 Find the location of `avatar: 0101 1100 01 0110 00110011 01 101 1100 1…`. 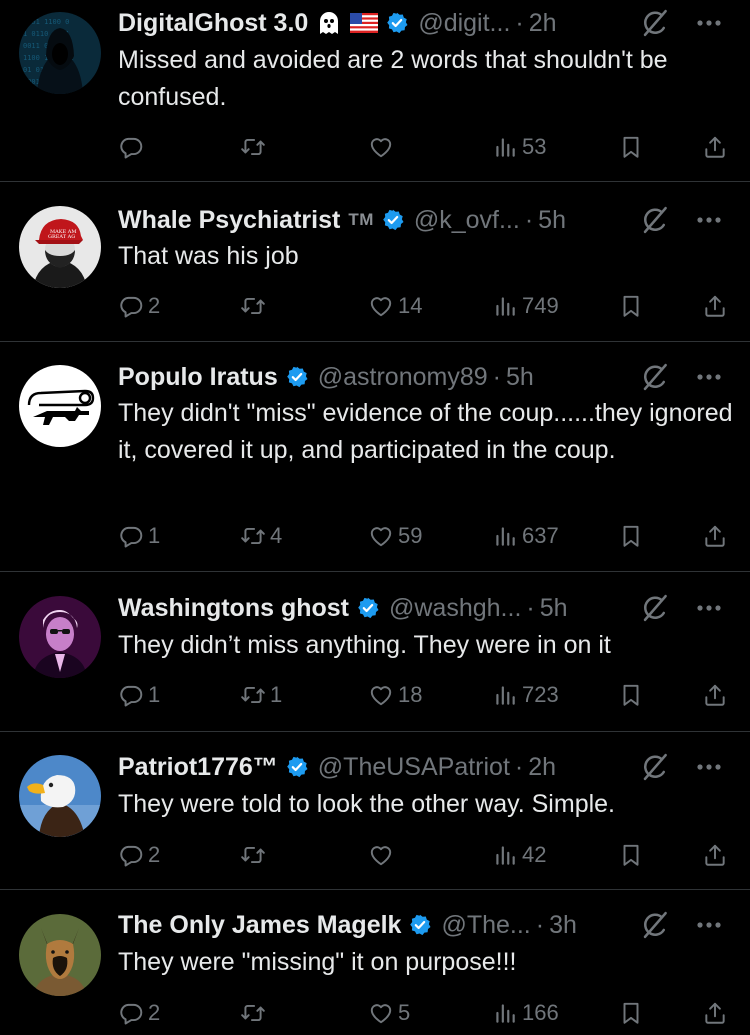

avatar: 0101 1100 01 0110 00110011 01 101 1100 1… is located at coordinates (60, 53).